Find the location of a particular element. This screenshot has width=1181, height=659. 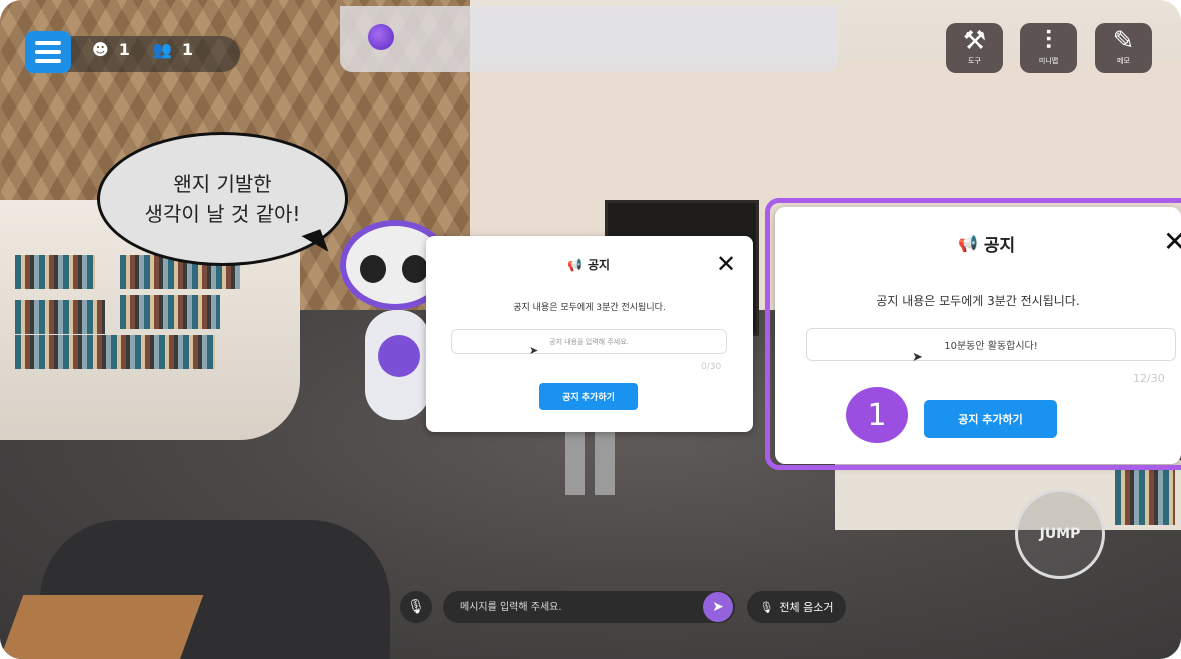

mute-all-button: 🎙 전체 음소거 is located at coordinates (796, 607).